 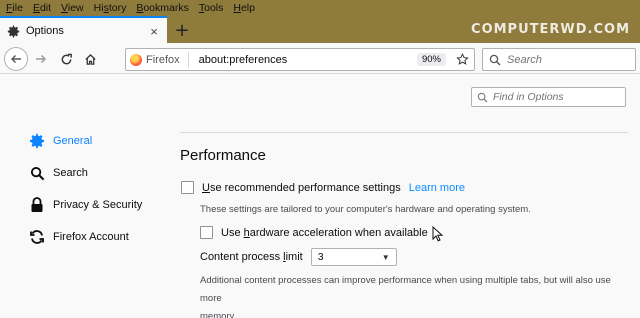 I want to click on sidebar-item-label: Firefox Account, so click(x=91, y=237).